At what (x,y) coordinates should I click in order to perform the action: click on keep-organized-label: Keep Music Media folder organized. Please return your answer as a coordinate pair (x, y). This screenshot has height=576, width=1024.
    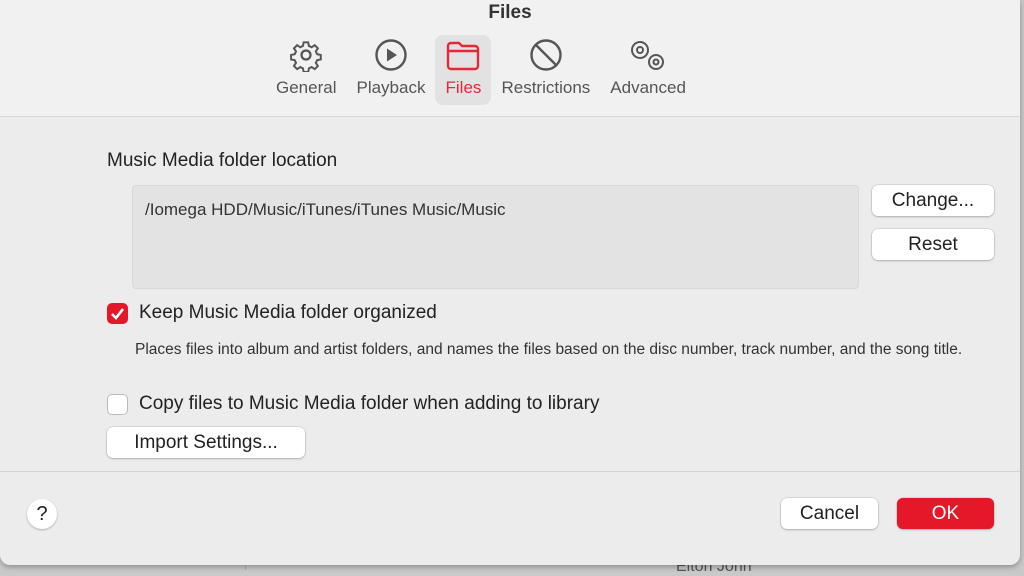
    Looking at the image, I should click on (288, 312).